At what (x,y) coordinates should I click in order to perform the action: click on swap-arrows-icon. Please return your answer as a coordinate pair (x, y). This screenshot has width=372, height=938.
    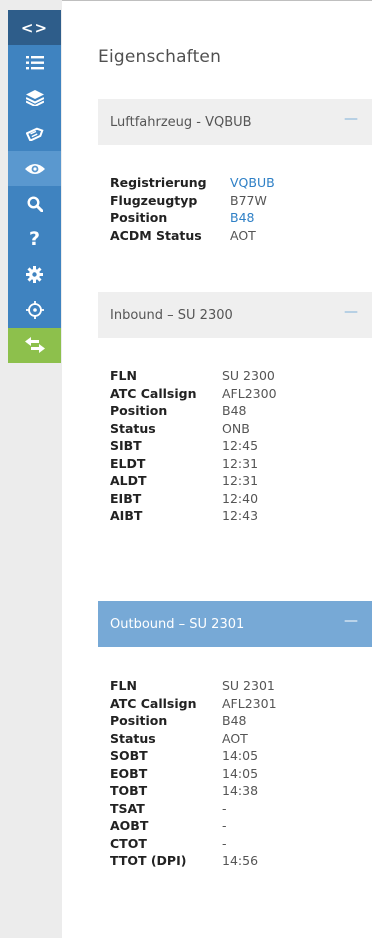
    Looking at the image, I should click on (34, 345).